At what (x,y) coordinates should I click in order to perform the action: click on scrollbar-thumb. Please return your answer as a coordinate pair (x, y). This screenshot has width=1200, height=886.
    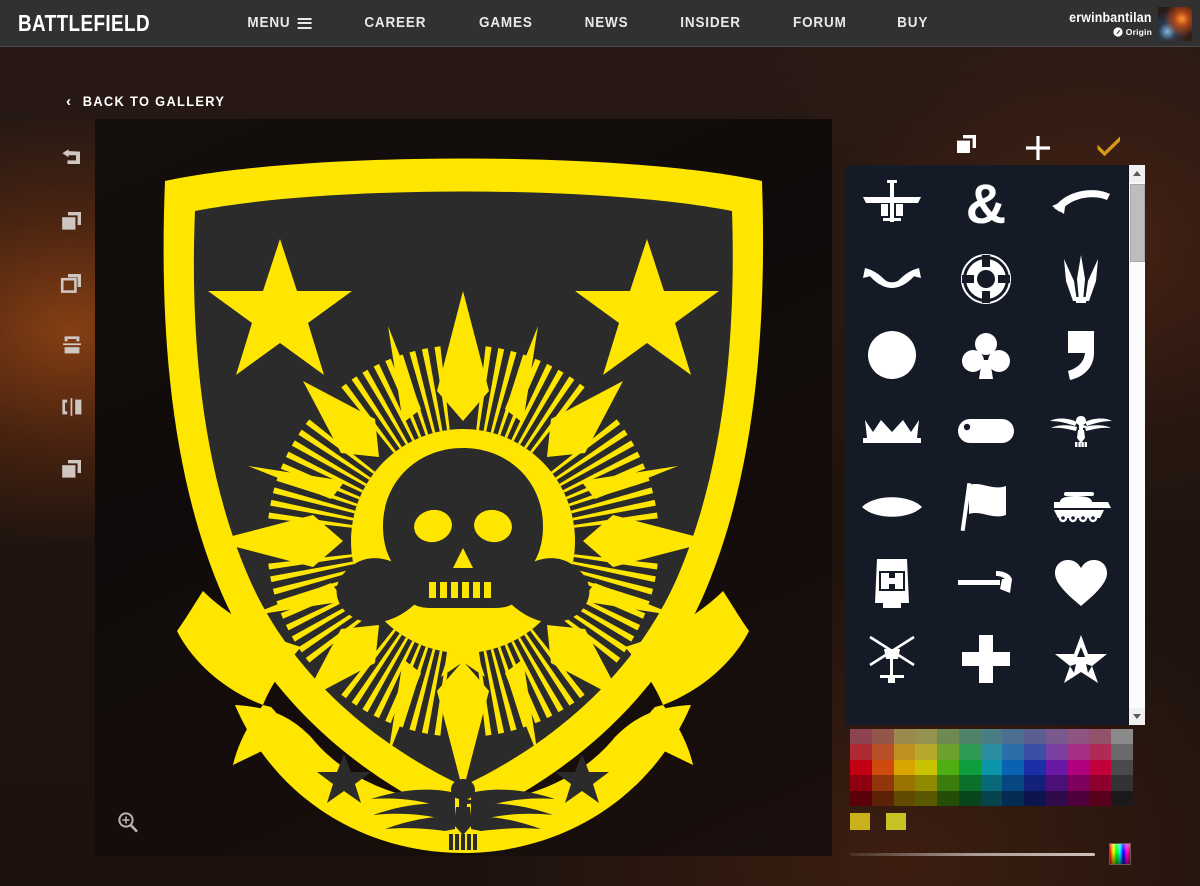
    Looking at the image, I should click on (1137, 223).